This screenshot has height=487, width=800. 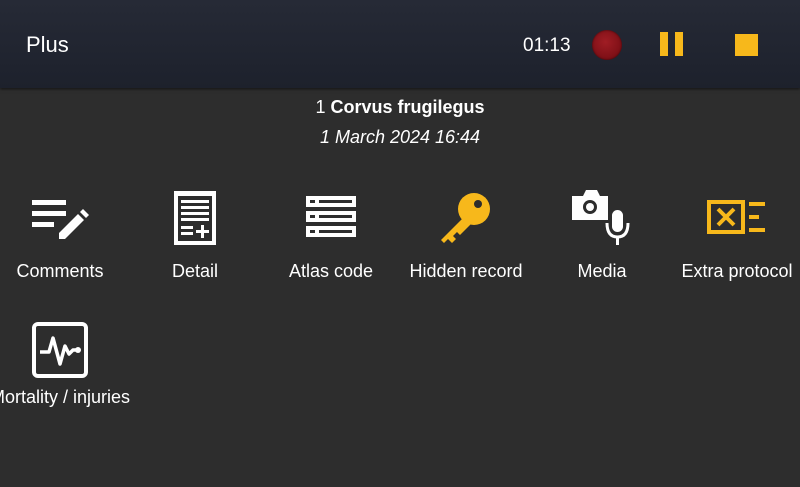 I want to click on atlas-code-button: Atlas code, so click(x=331, y=245).